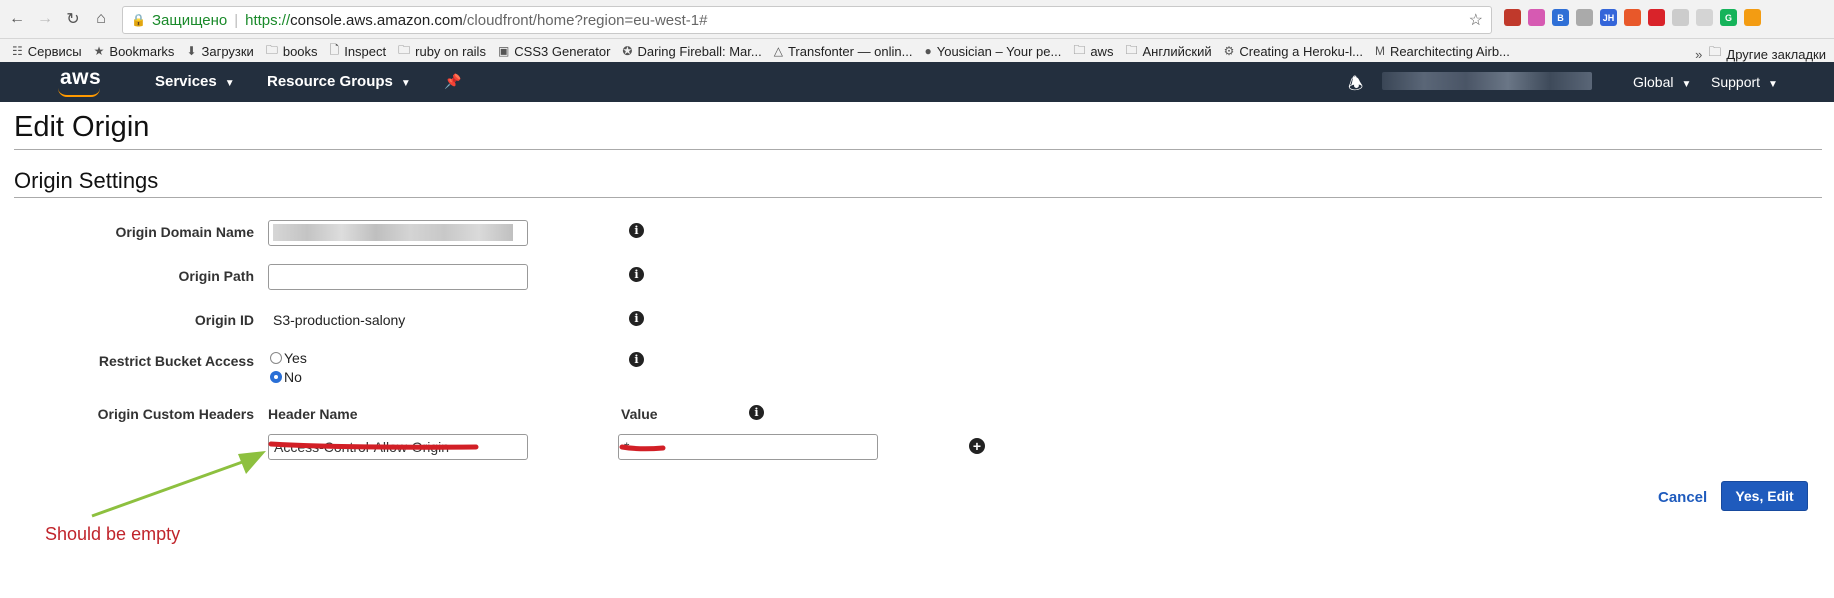  I want to click on extension-icon: JH, so click(1608, 17).